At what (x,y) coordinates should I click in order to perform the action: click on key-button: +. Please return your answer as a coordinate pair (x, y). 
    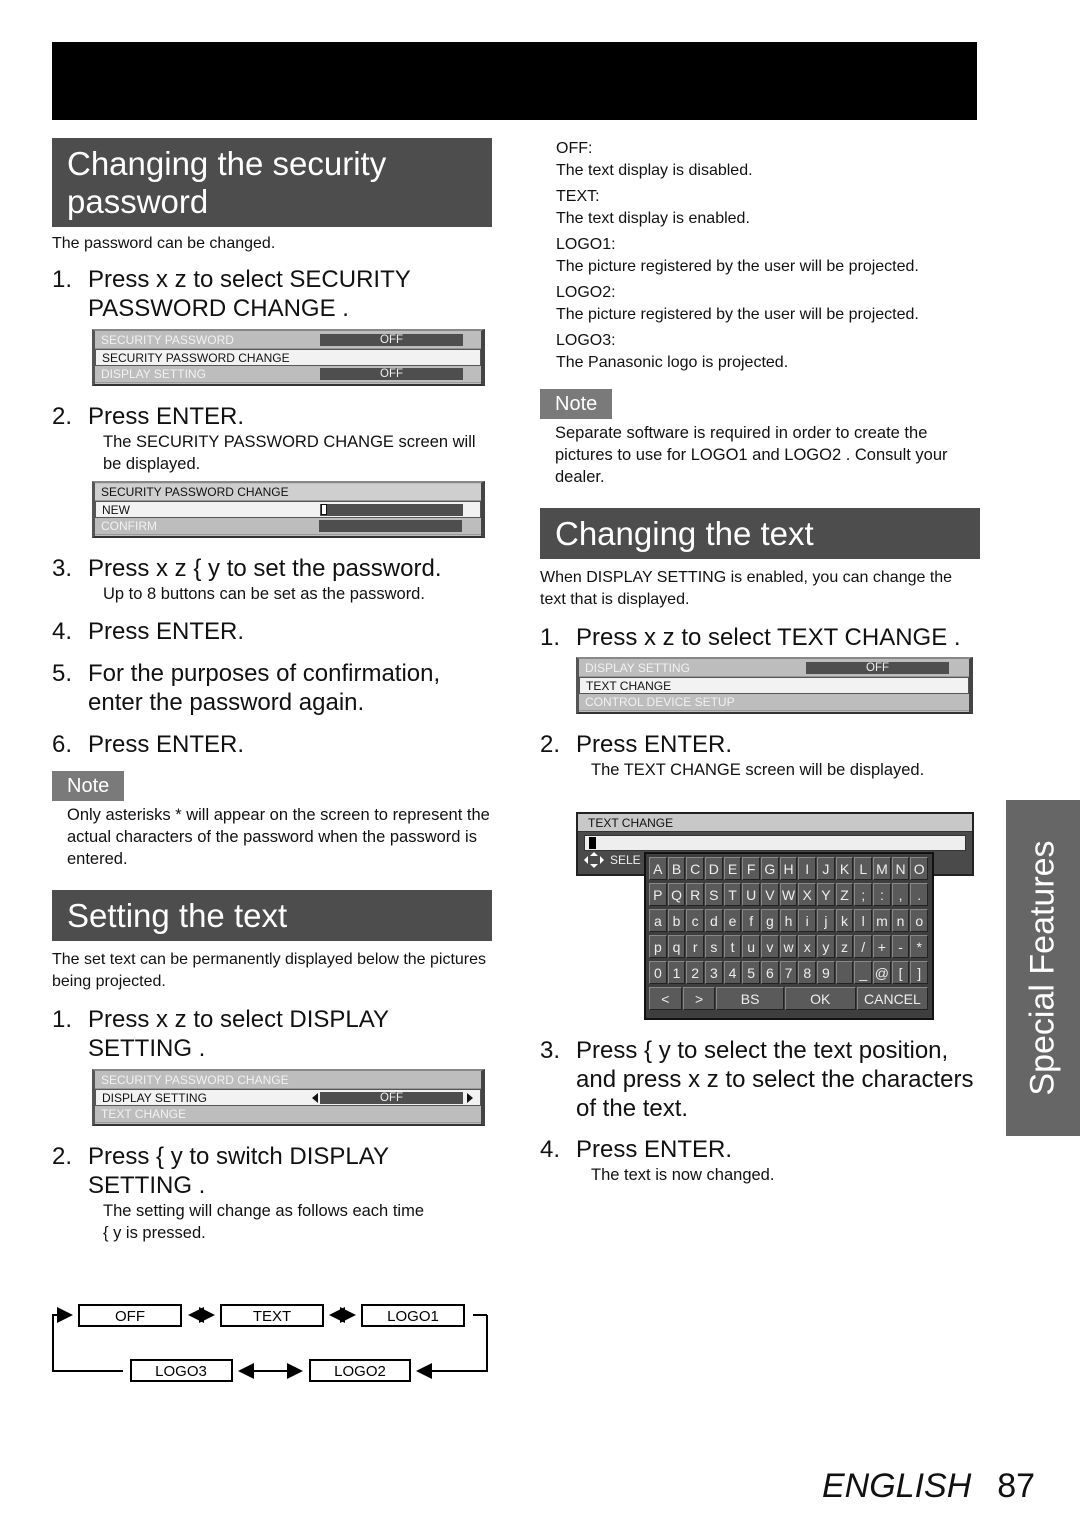
    Looking at the image, I should click on (882, 946).